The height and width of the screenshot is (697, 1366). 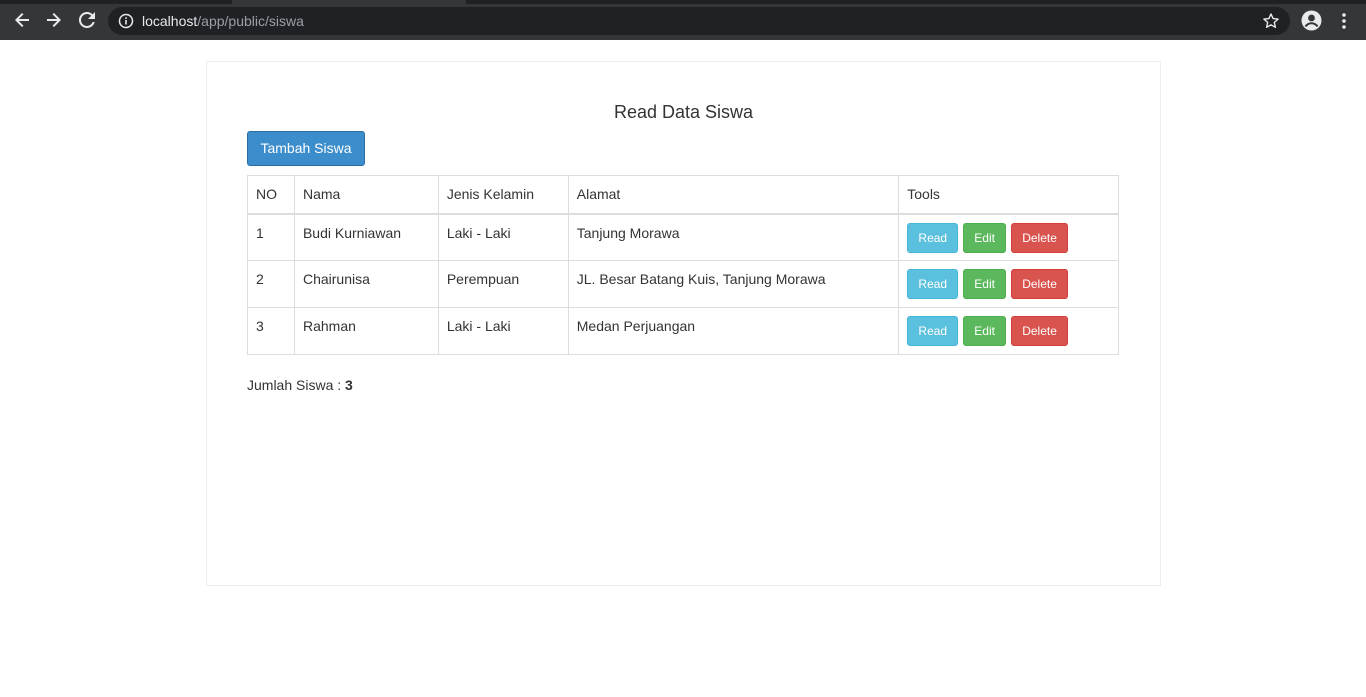 I want to click on header-tools: Tools, so click(x=1008, y=195).